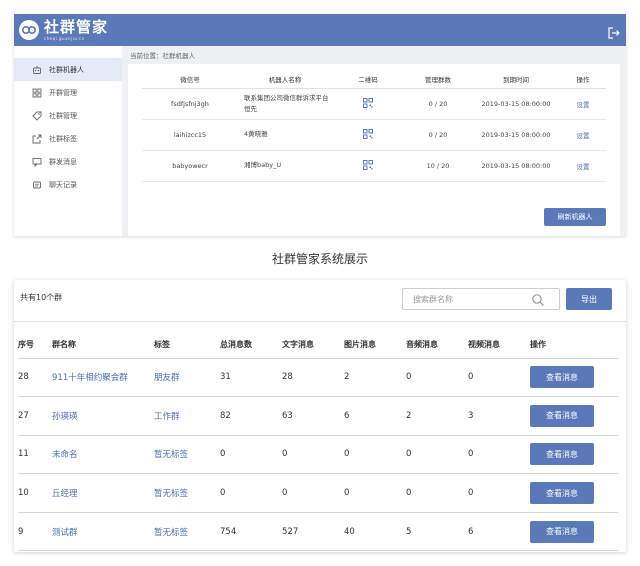 The height and width of the screenshot is (566, 640). I want to click on robot-name: 4黄晓雅, so click(285, 135).